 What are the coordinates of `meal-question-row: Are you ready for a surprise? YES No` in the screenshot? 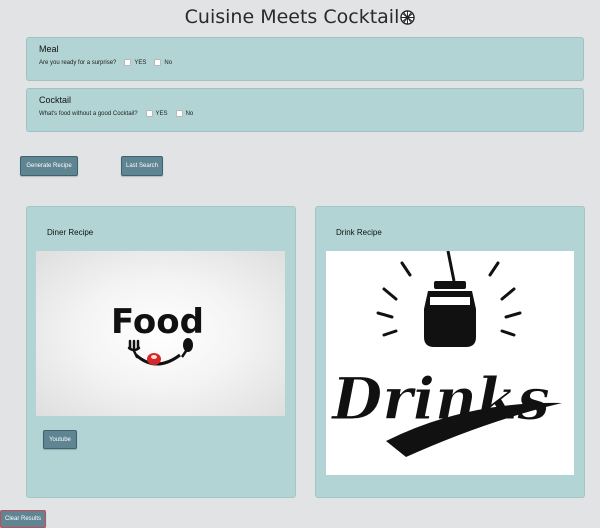 It's located at (105, 62).